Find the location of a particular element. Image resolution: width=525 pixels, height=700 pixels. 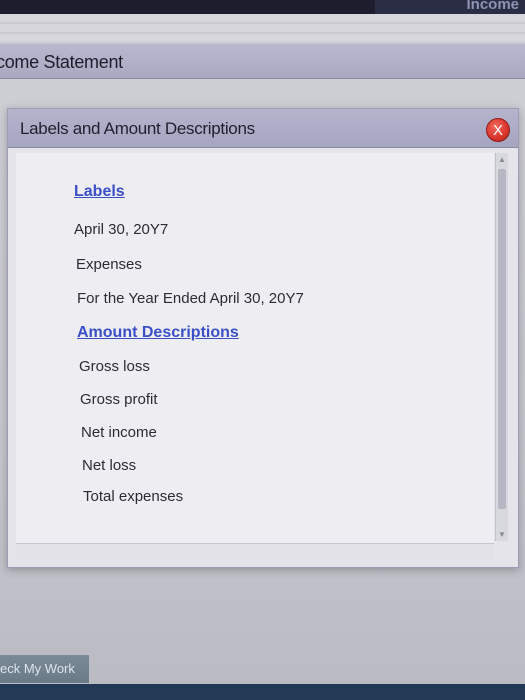

background-lines is located at coordinates (262, 30).